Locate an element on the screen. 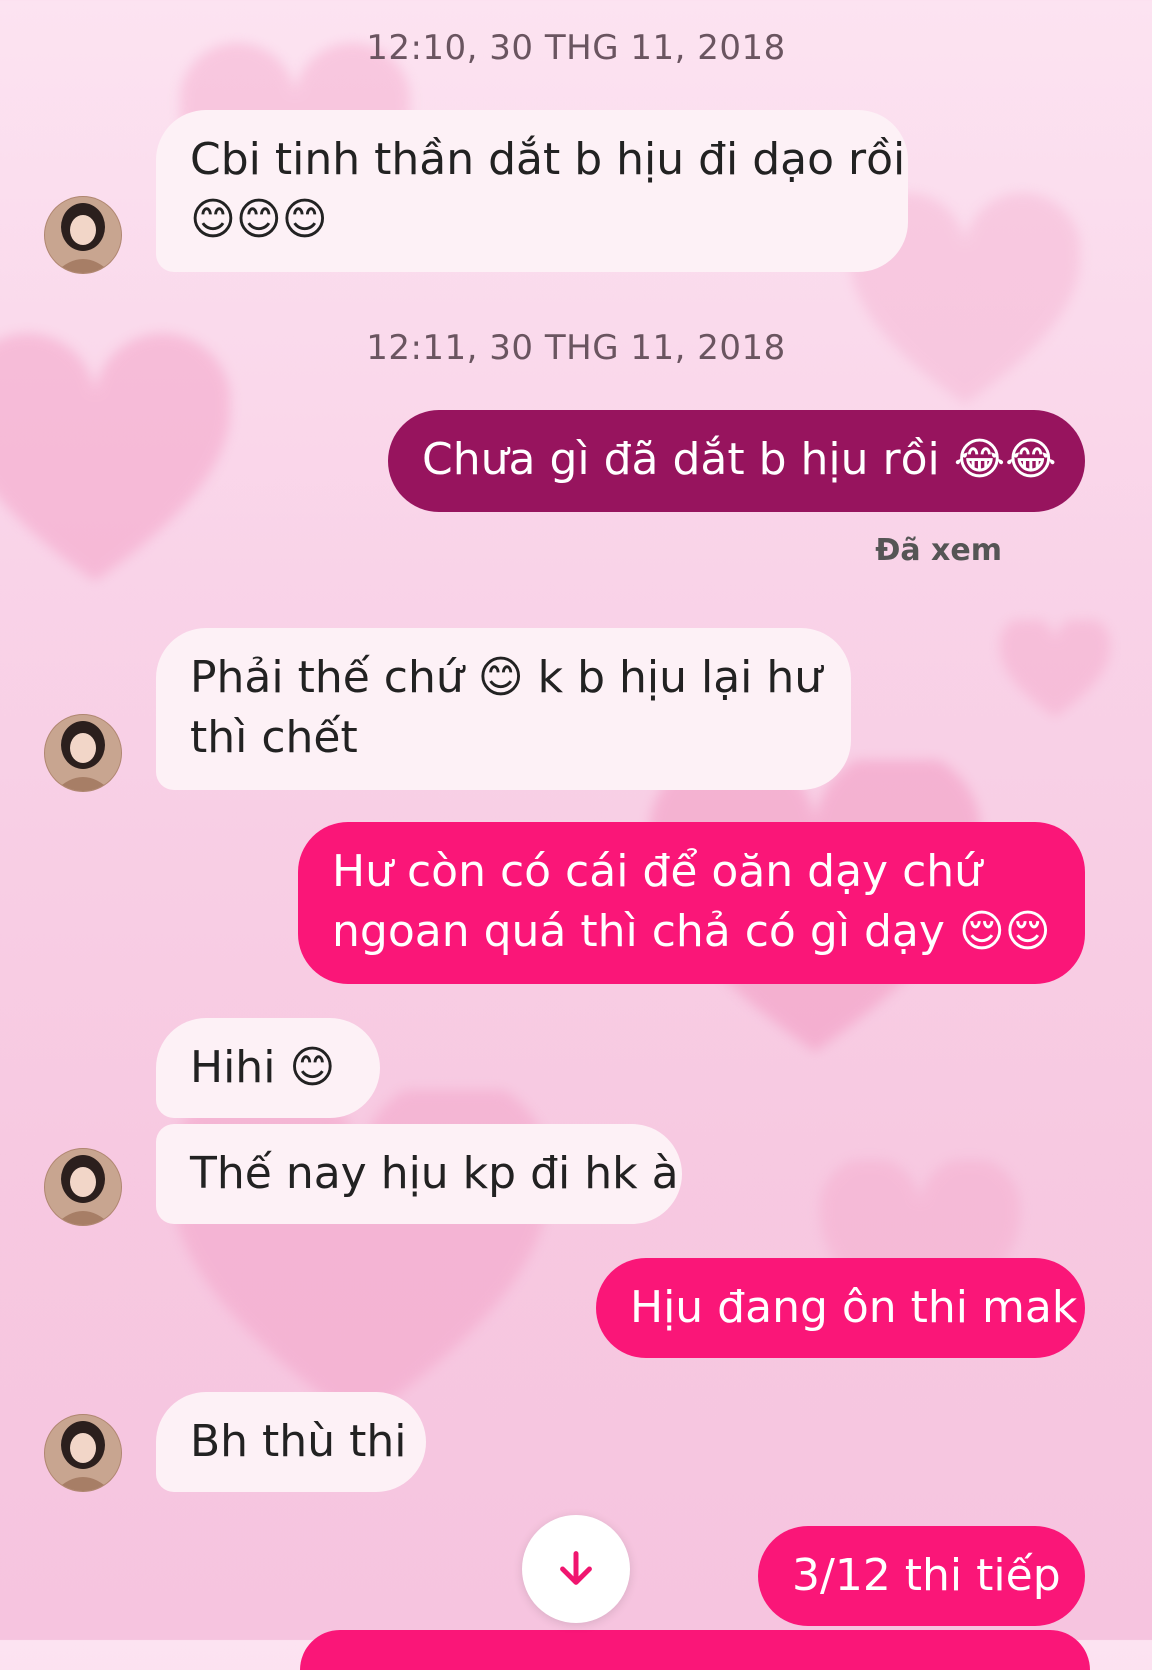 The height and width of the screenshot is (1670, 1152). incoming-message-bubble: Hihi 😊 is located at coordinates (268, 1068).